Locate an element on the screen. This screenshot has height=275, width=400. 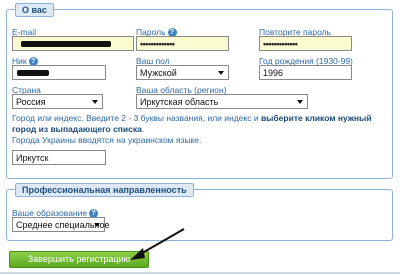
bottom-divider is located at coordinates (200, 273).